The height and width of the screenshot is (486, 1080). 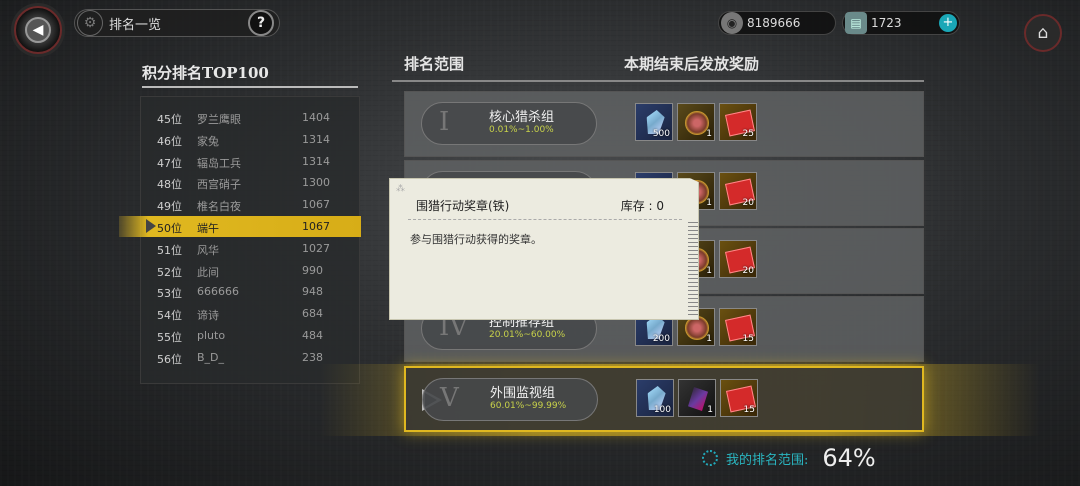 What do you see at coordinates (135, 25) in the screenshot?
I see `page-title: 排名一览` at bounding box center [135, 25].